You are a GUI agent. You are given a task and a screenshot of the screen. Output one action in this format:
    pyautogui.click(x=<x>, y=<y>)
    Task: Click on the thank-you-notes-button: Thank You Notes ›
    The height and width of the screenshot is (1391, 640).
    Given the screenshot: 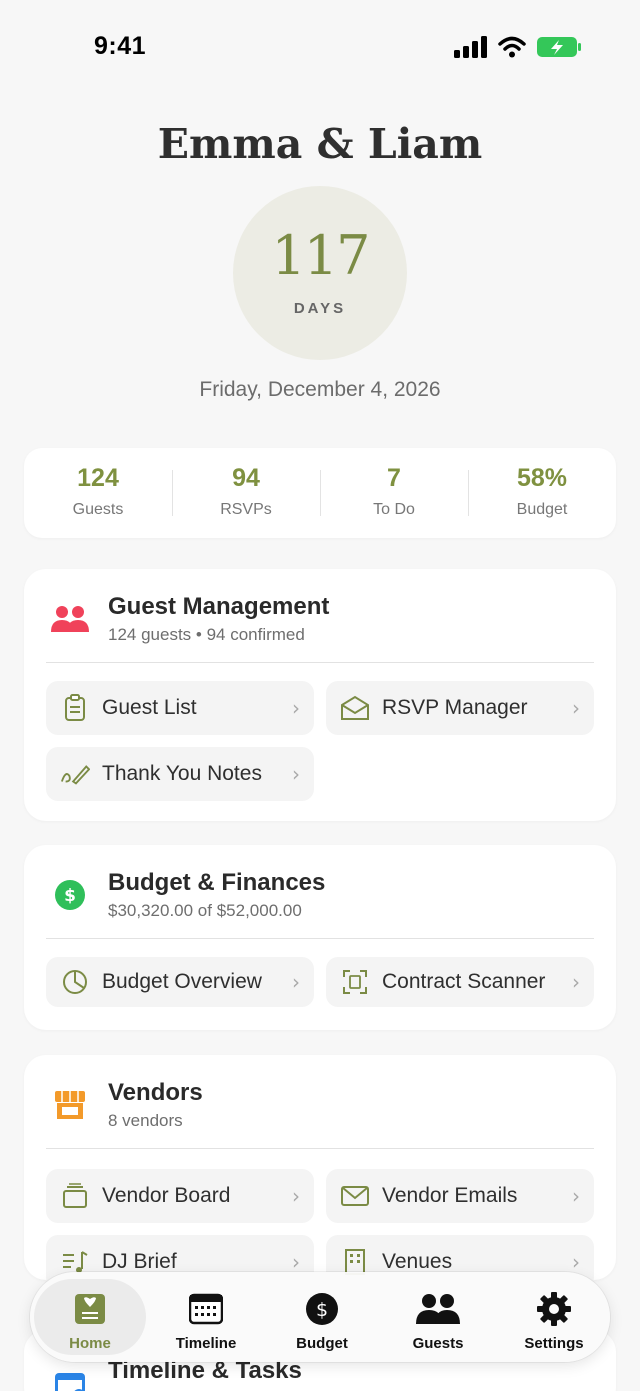 What is the action you would take?
    pyautogui.click(x=180, y=774)
    